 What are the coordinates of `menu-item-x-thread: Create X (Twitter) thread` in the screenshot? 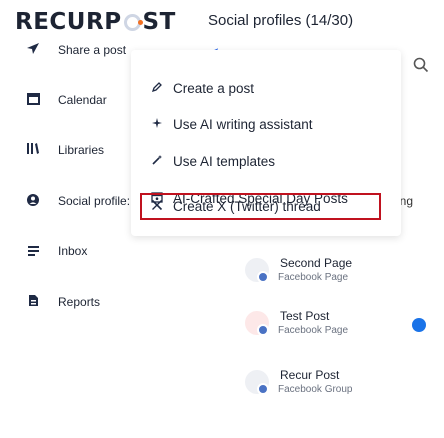 It's located at (260, 206).